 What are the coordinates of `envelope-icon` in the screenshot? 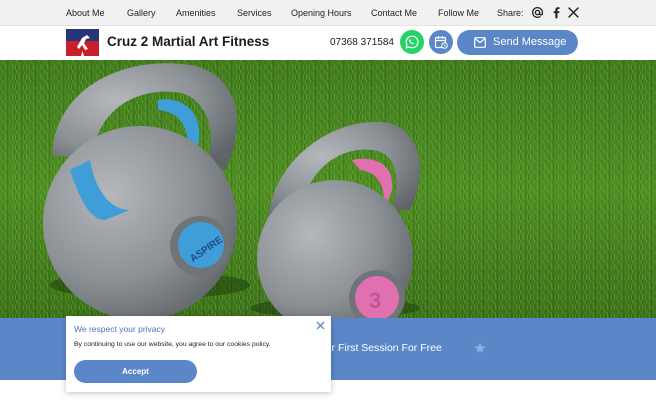 It's located at (480, 42).